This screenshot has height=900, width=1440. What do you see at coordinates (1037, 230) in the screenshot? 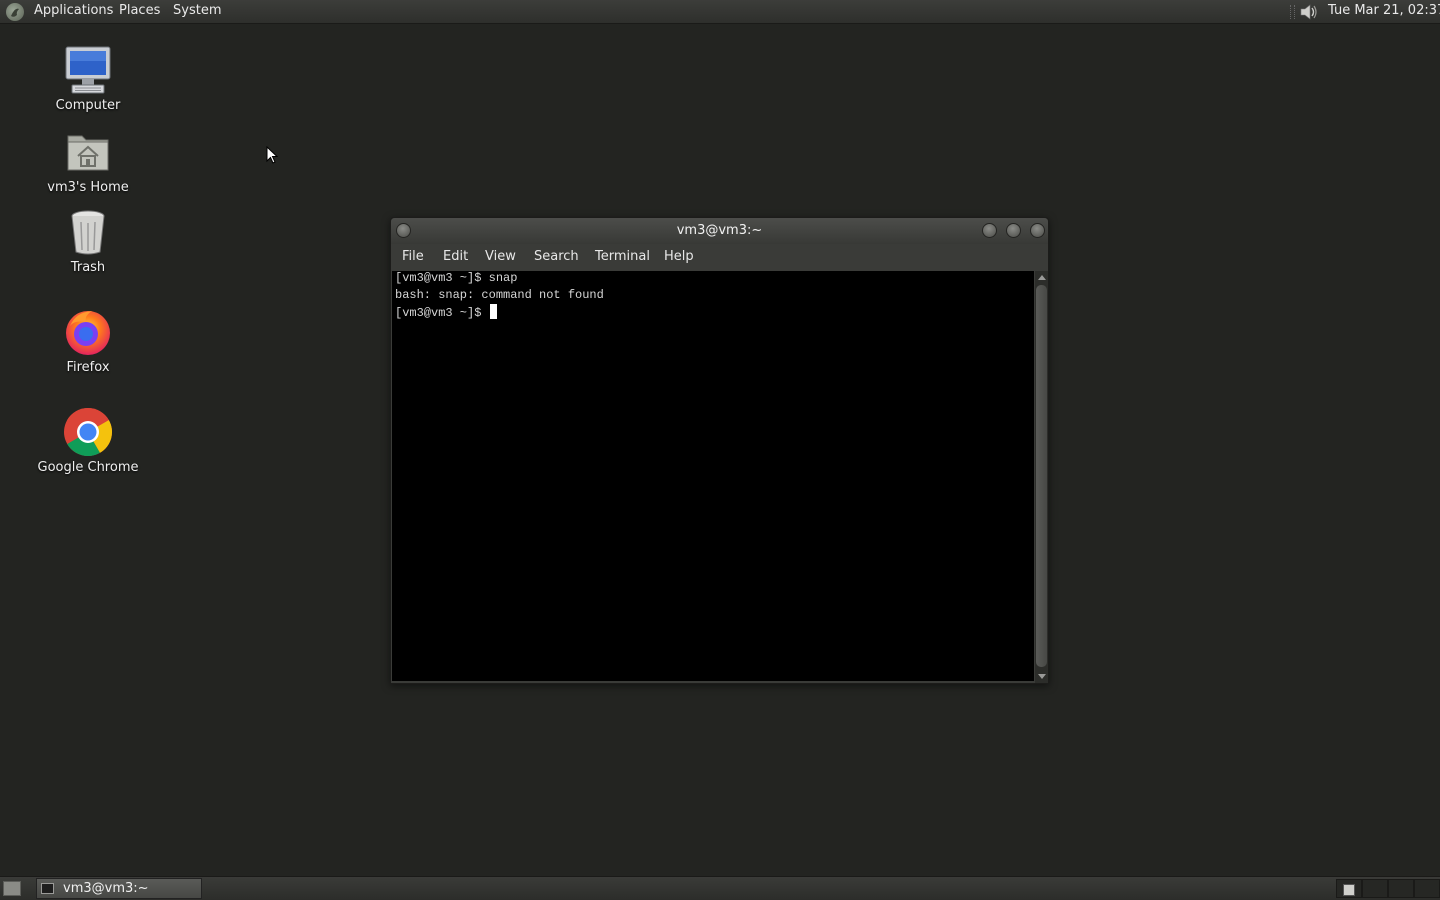
I see `close-button` at bounding box center [1037, 230].